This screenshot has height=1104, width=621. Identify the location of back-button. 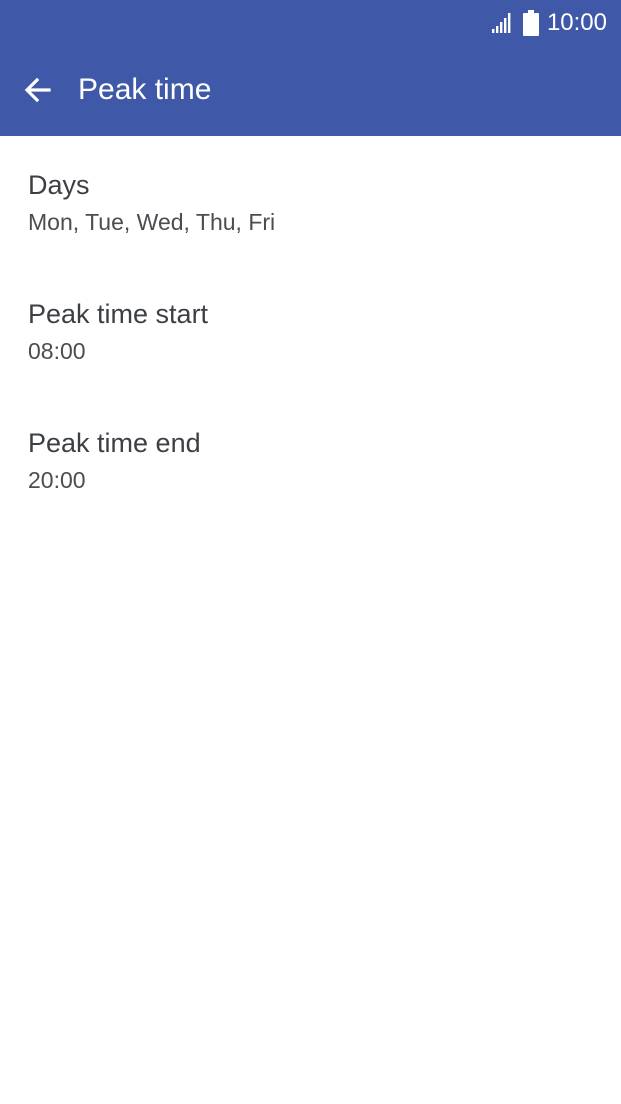
(38, 90).